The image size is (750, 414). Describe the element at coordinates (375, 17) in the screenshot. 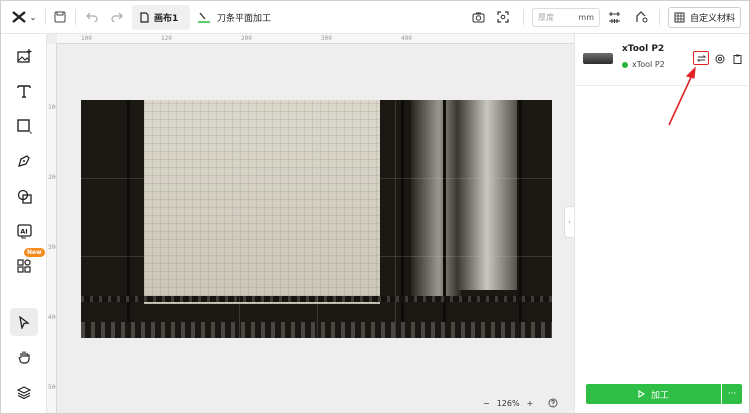

I see `top-toolbar: ⌄ 画布1 刀条平面加工 厚度 mm 自定义材料` at that location.